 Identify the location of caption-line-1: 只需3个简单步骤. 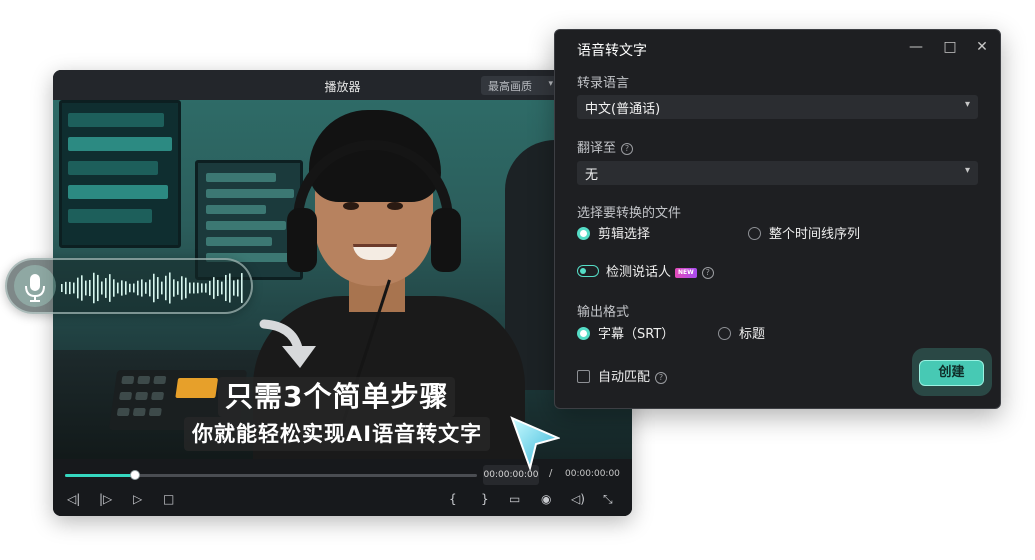
(337, 397).